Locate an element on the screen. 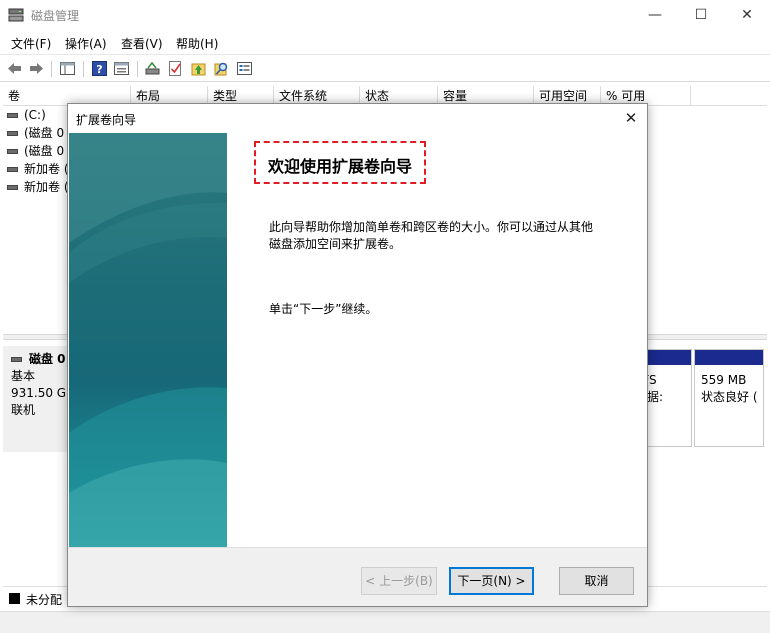 The height and width of the screenshot is (633, 770). disk-name: 磁盘 0 is located at coordinates (47, 359).